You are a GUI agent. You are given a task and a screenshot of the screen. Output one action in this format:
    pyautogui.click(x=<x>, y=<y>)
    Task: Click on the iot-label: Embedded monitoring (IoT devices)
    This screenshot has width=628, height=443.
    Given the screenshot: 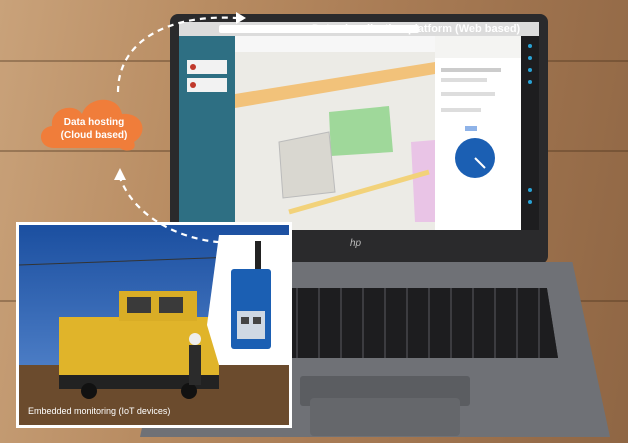 What is the action you would take?
    pyautogui.click(x=99, y=411)
    